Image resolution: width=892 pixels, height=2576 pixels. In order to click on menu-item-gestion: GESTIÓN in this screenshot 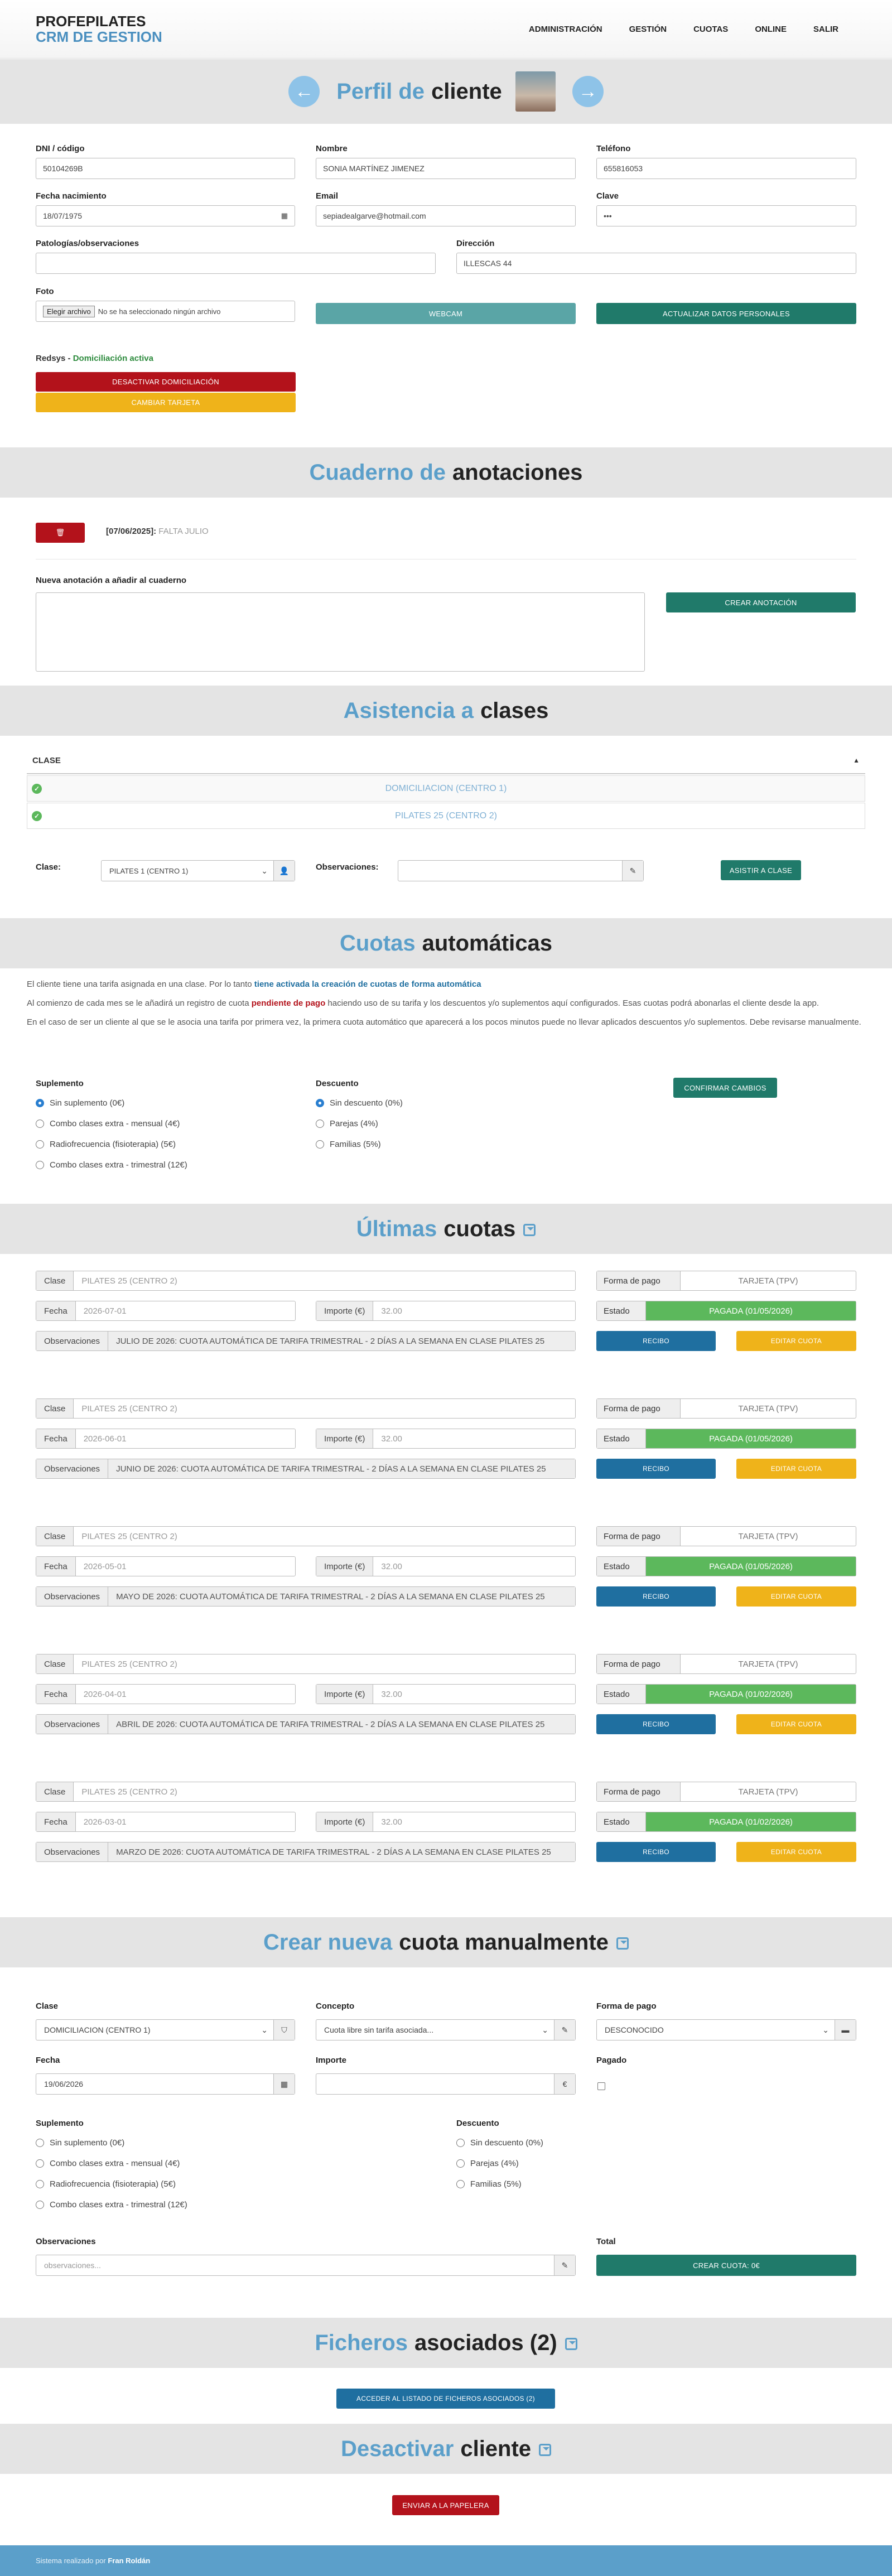, I will do `click(648, 29)`.